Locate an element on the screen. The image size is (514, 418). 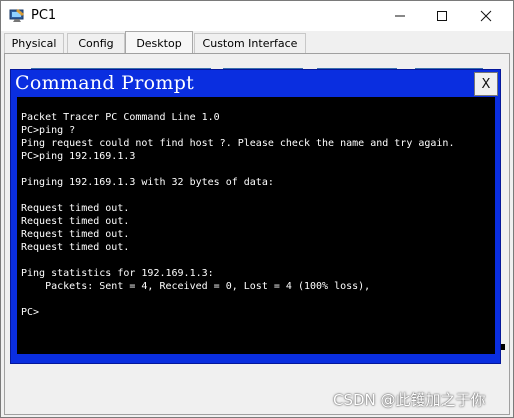
background-marker is located at coordinates (503, 347).